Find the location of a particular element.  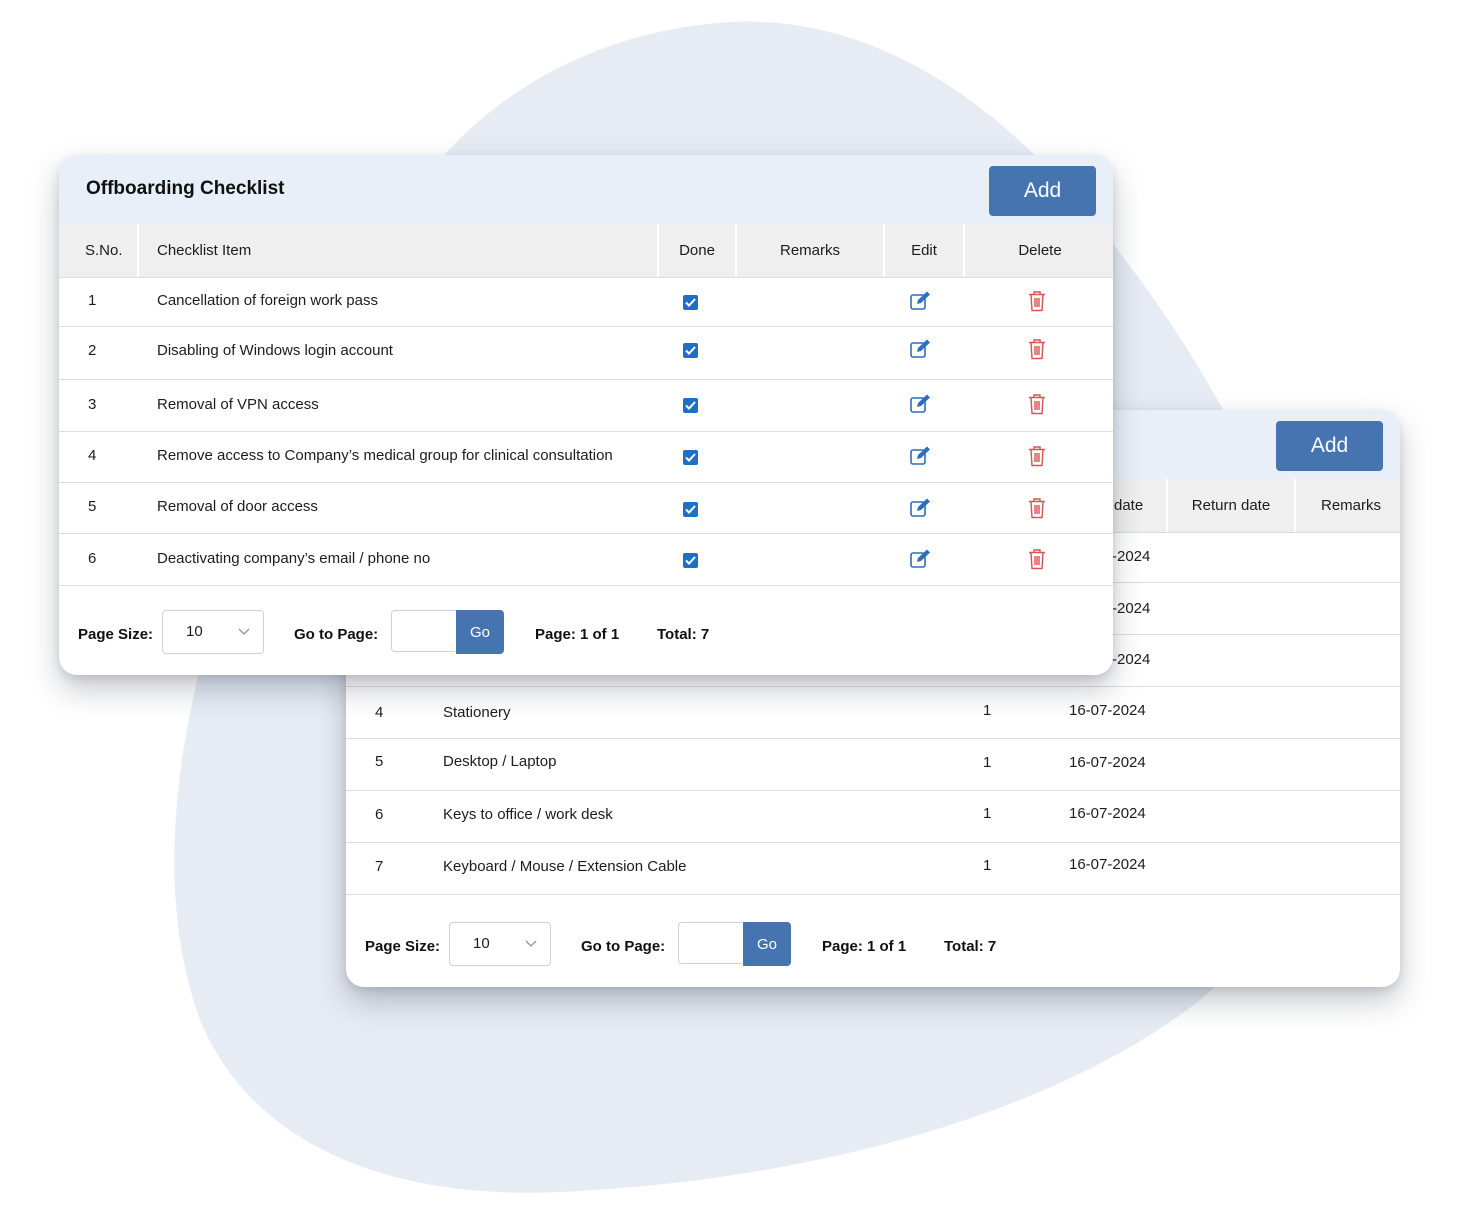

item-cell: Keys to office / work desk is located at coordinates (528, 814).